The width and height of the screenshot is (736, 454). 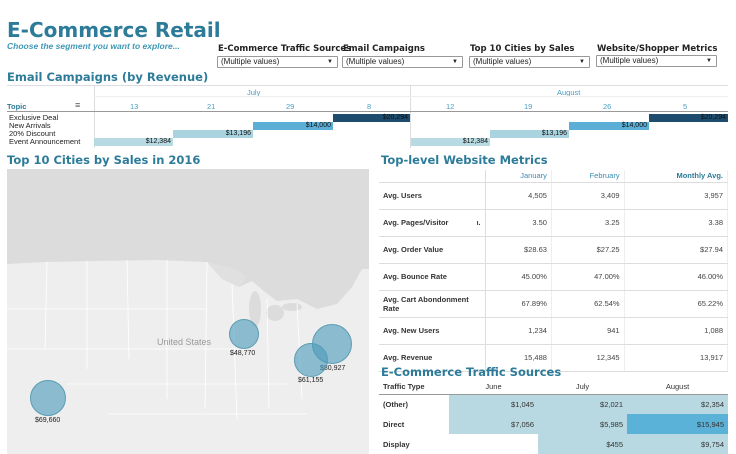 I want to click on table-row: Avg. Users 4,505 3,409 3,957, so click(x=554, y=196).